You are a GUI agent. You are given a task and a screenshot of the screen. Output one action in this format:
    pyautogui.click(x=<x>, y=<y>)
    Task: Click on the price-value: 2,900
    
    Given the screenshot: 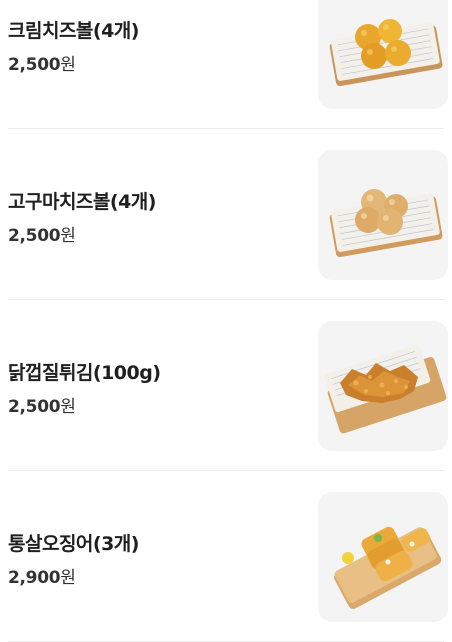 What is the action you would take?
    pyautogui.click(x=34, y=578)
    